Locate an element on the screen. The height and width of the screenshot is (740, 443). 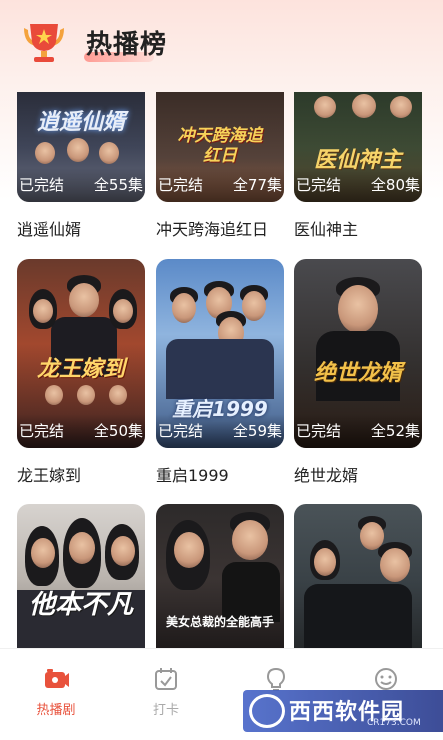
drama-poster: 他本不凡 is located at coordinates (81, 579).